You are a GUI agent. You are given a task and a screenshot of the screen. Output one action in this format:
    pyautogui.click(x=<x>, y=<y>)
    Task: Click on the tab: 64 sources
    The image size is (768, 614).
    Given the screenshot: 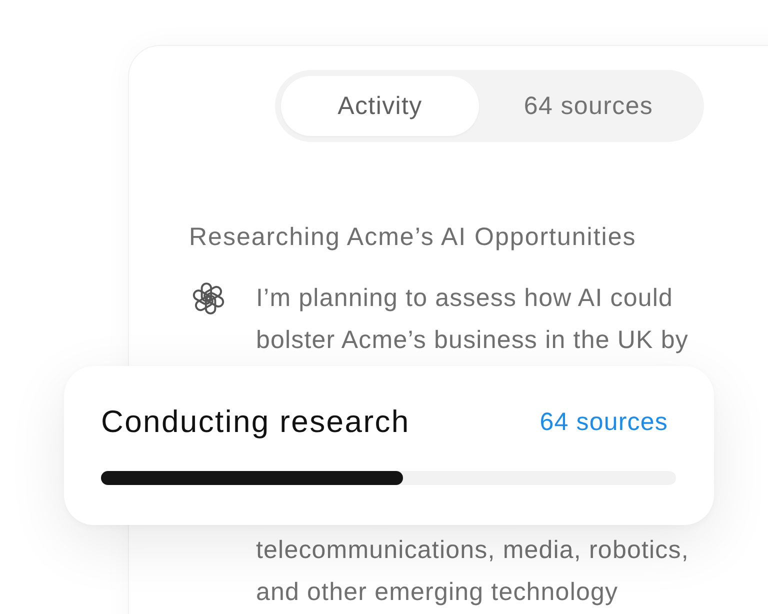 What is the action you would take?
    pyautogui.click(x=588, y=106)
    